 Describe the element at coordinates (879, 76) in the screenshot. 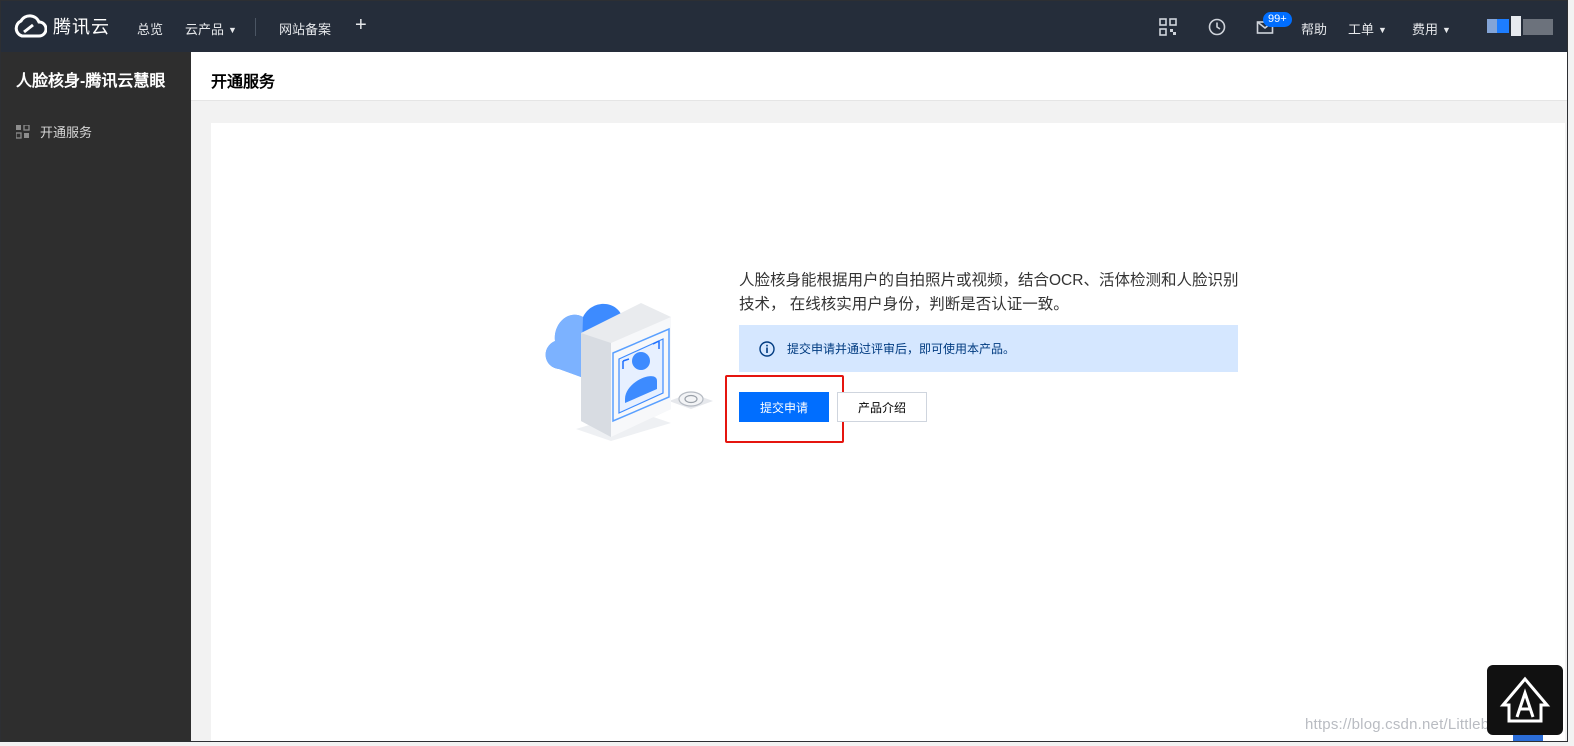

I see `page-header: 开通服务` at that location.